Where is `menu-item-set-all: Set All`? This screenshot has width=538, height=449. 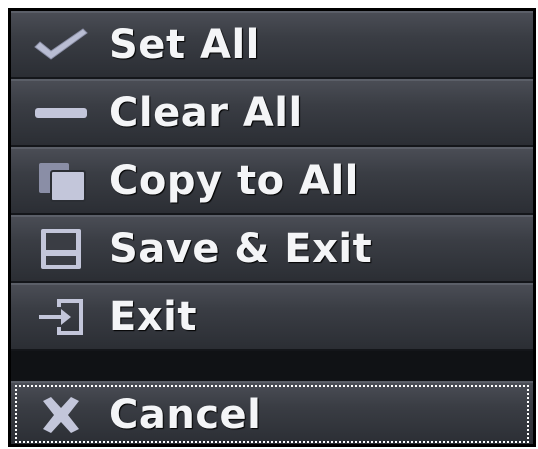 menu-item-set-all: Set All is located at coordinates (272, 45).